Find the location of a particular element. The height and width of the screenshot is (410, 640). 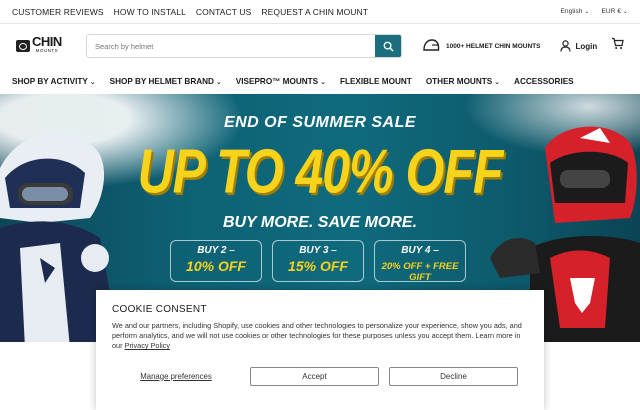

search-button is located at coordinates (388, 46).